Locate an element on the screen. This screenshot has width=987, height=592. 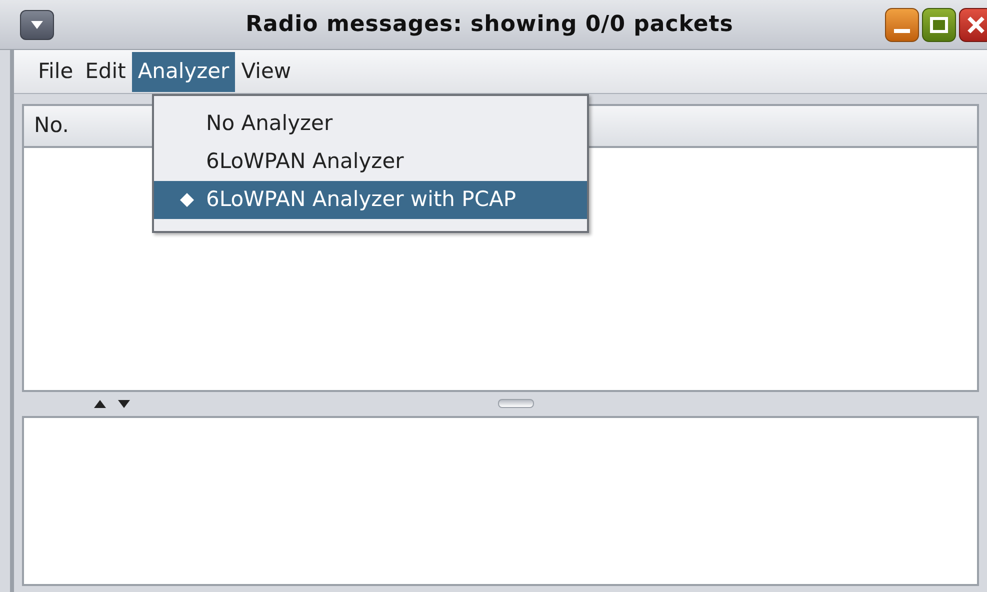
analyzer-option: No Analyzer is located at coordinates (370, 124).